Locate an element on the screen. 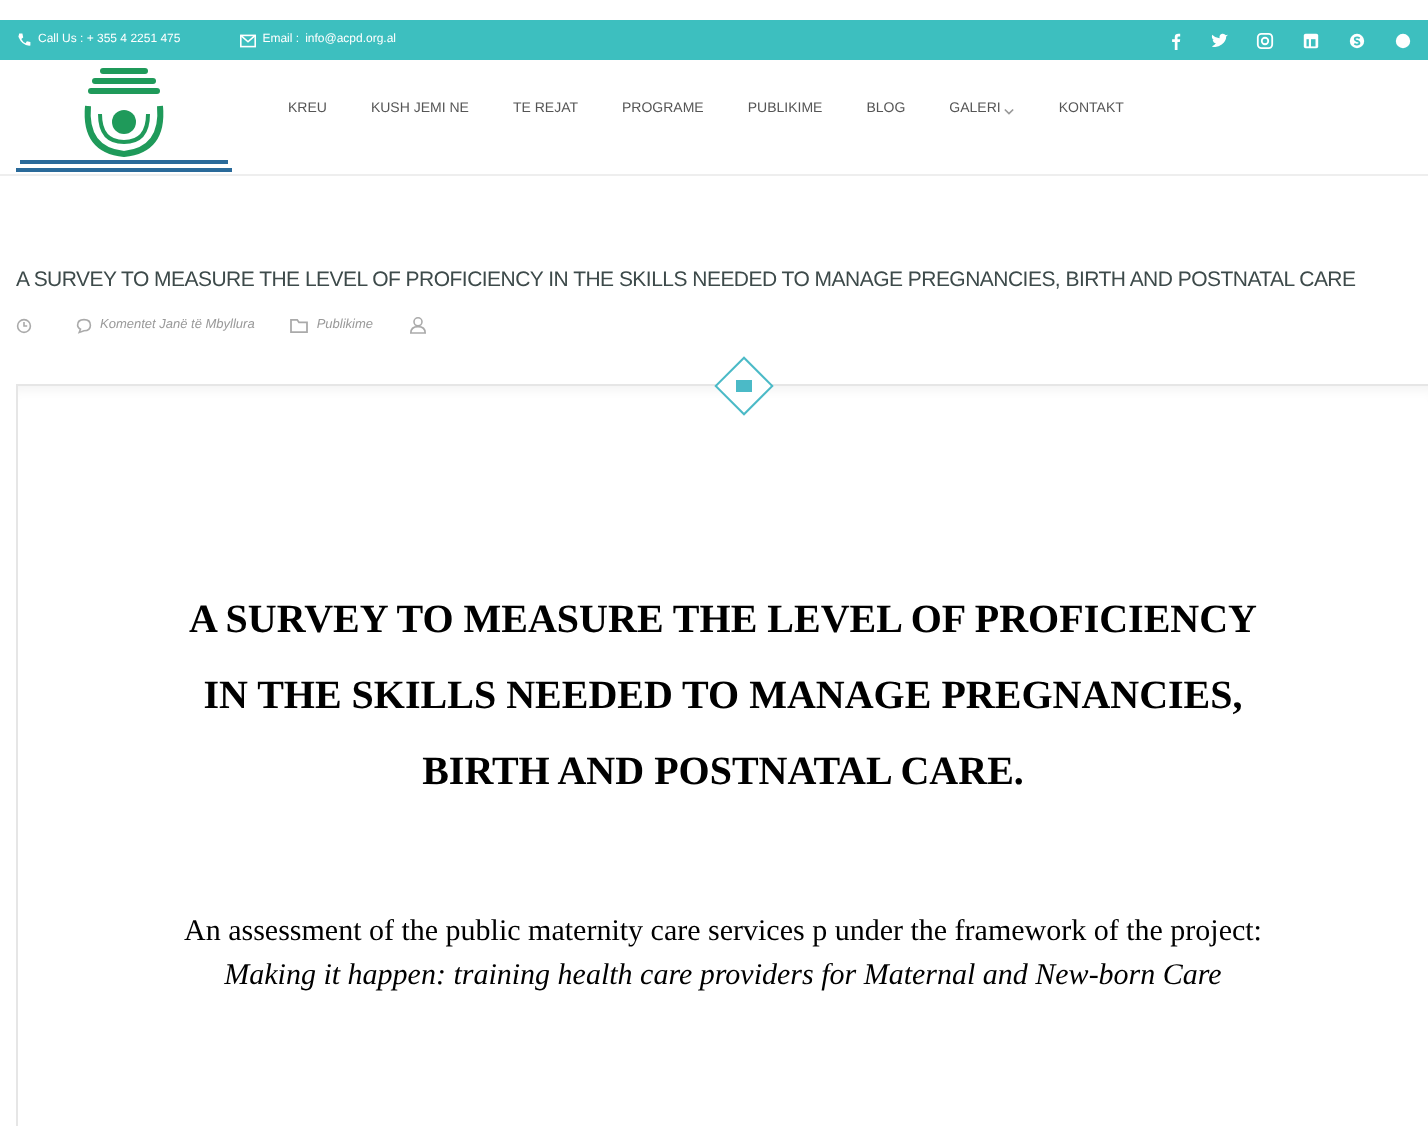  document-heading: IN THE SKILLS NEEDED TO MANAGE PREGNANCIES, is located at coordinates (723, 696).